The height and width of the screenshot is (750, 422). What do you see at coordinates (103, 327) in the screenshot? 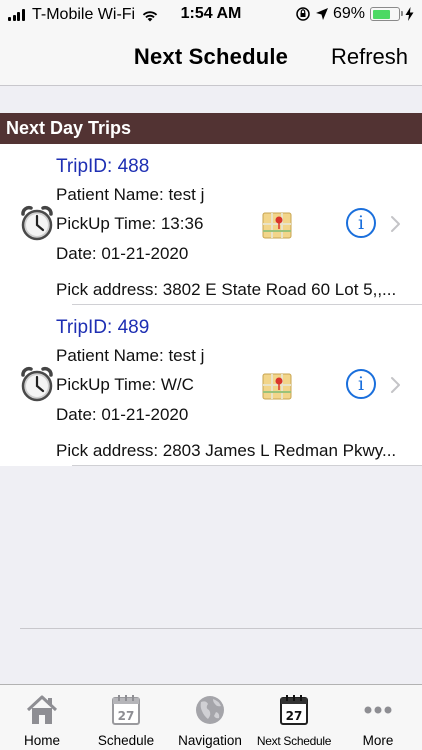
I see `trip-id: TripID: 489` at bounding box center [103, 327].